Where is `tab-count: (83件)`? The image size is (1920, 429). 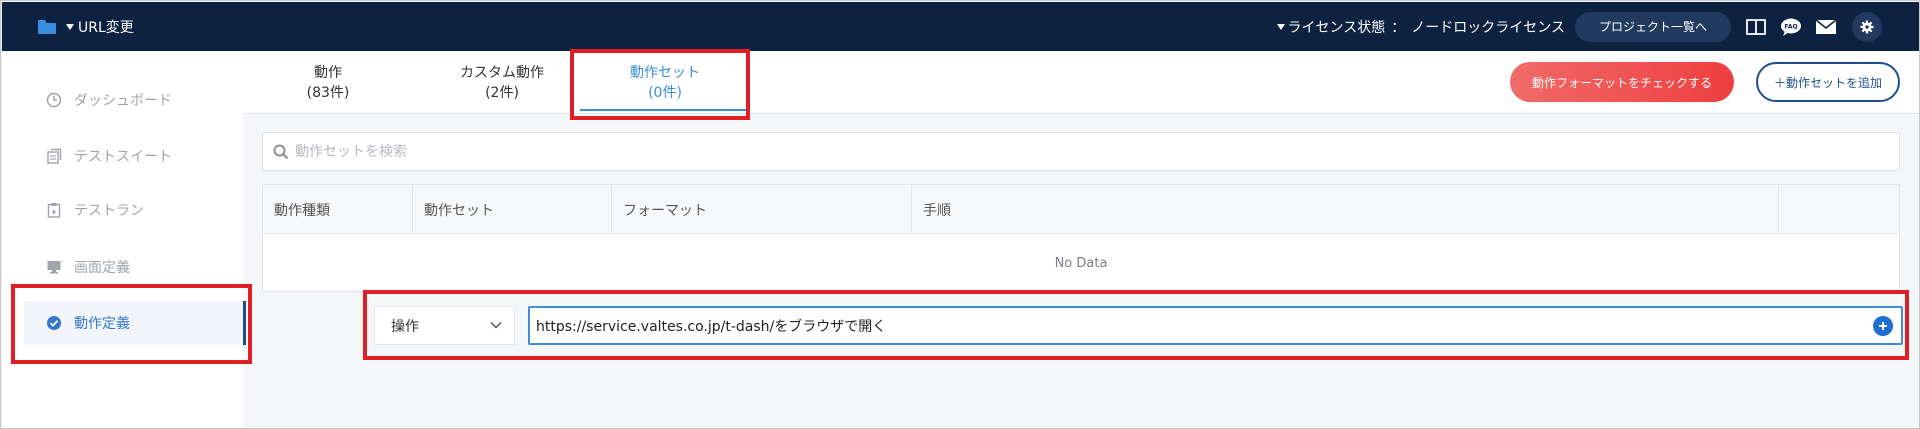
tab-count: (83件) is located at coordinates (328, 93).